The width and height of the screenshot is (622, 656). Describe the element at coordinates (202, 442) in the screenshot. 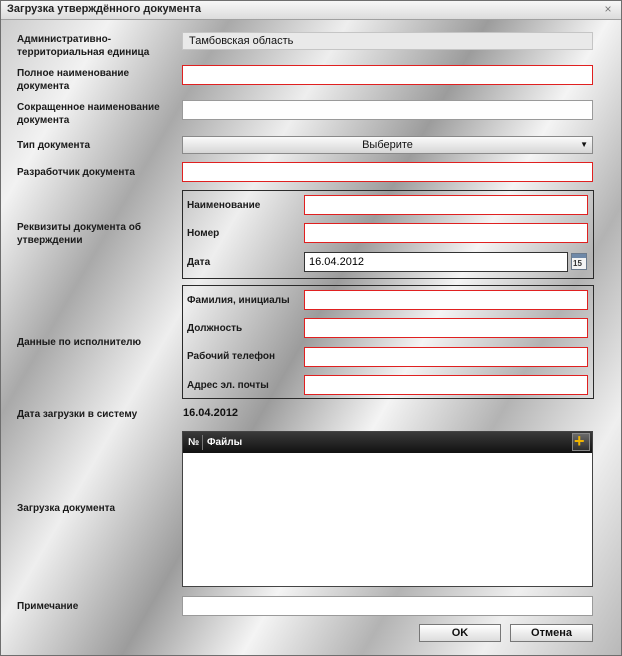

I see `column-separator` at that location.